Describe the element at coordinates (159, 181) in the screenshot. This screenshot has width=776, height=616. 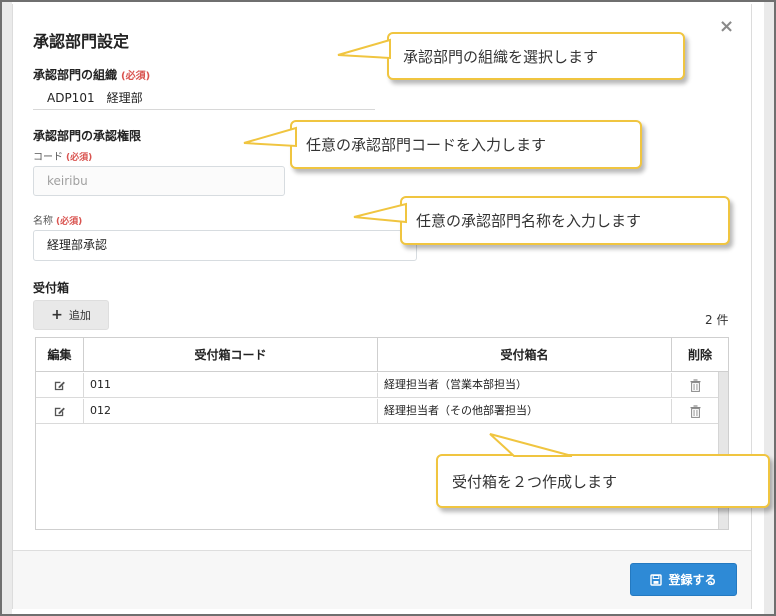
I see `code-input: keiribu` at that location.